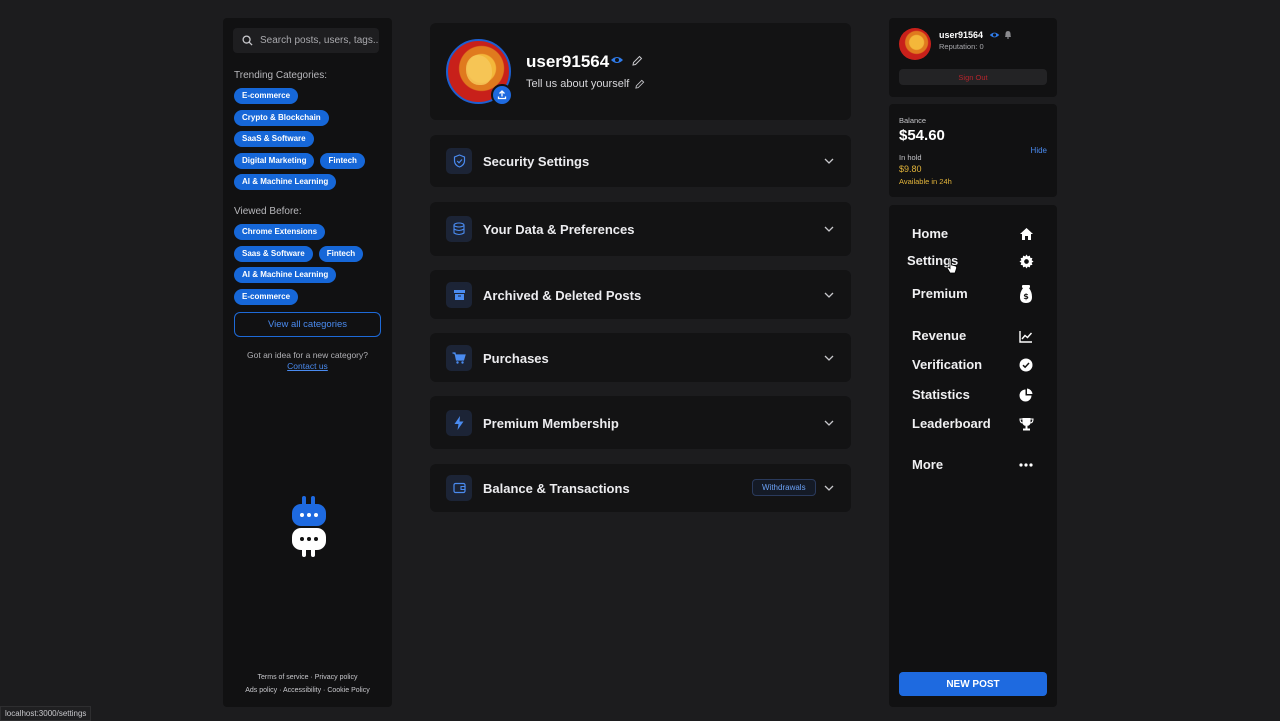  What do you see at coordinates (925, 181) in the screenshot?
I see `available-text: Available in 24h` at bounding box center [925, 181].